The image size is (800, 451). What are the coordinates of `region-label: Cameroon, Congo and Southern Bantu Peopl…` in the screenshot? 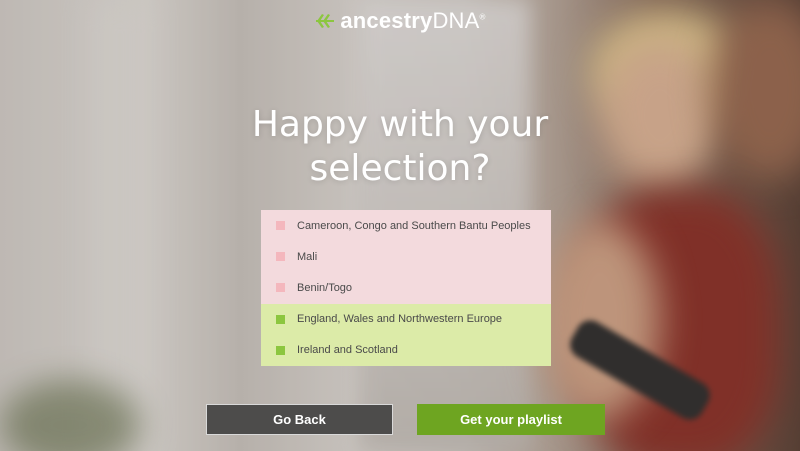 It's located at (414, 225).